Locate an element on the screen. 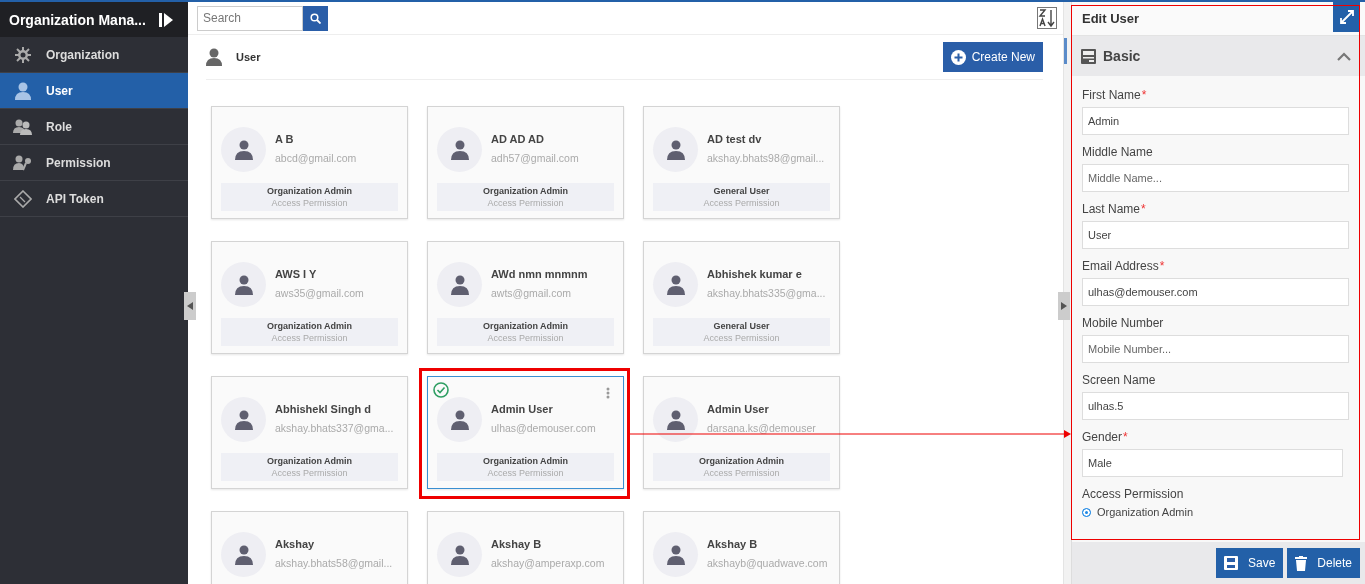 The image size is (1365, 584). sidebar-item: Role is located at coordinates (94, 127).